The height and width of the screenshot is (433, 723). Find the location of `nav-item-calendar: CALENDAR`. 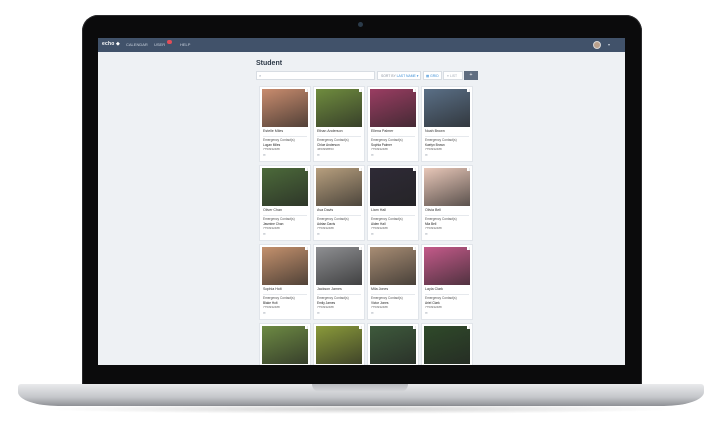

nav-item-calendar: CALENDAR is located at coordinates (137, 44).